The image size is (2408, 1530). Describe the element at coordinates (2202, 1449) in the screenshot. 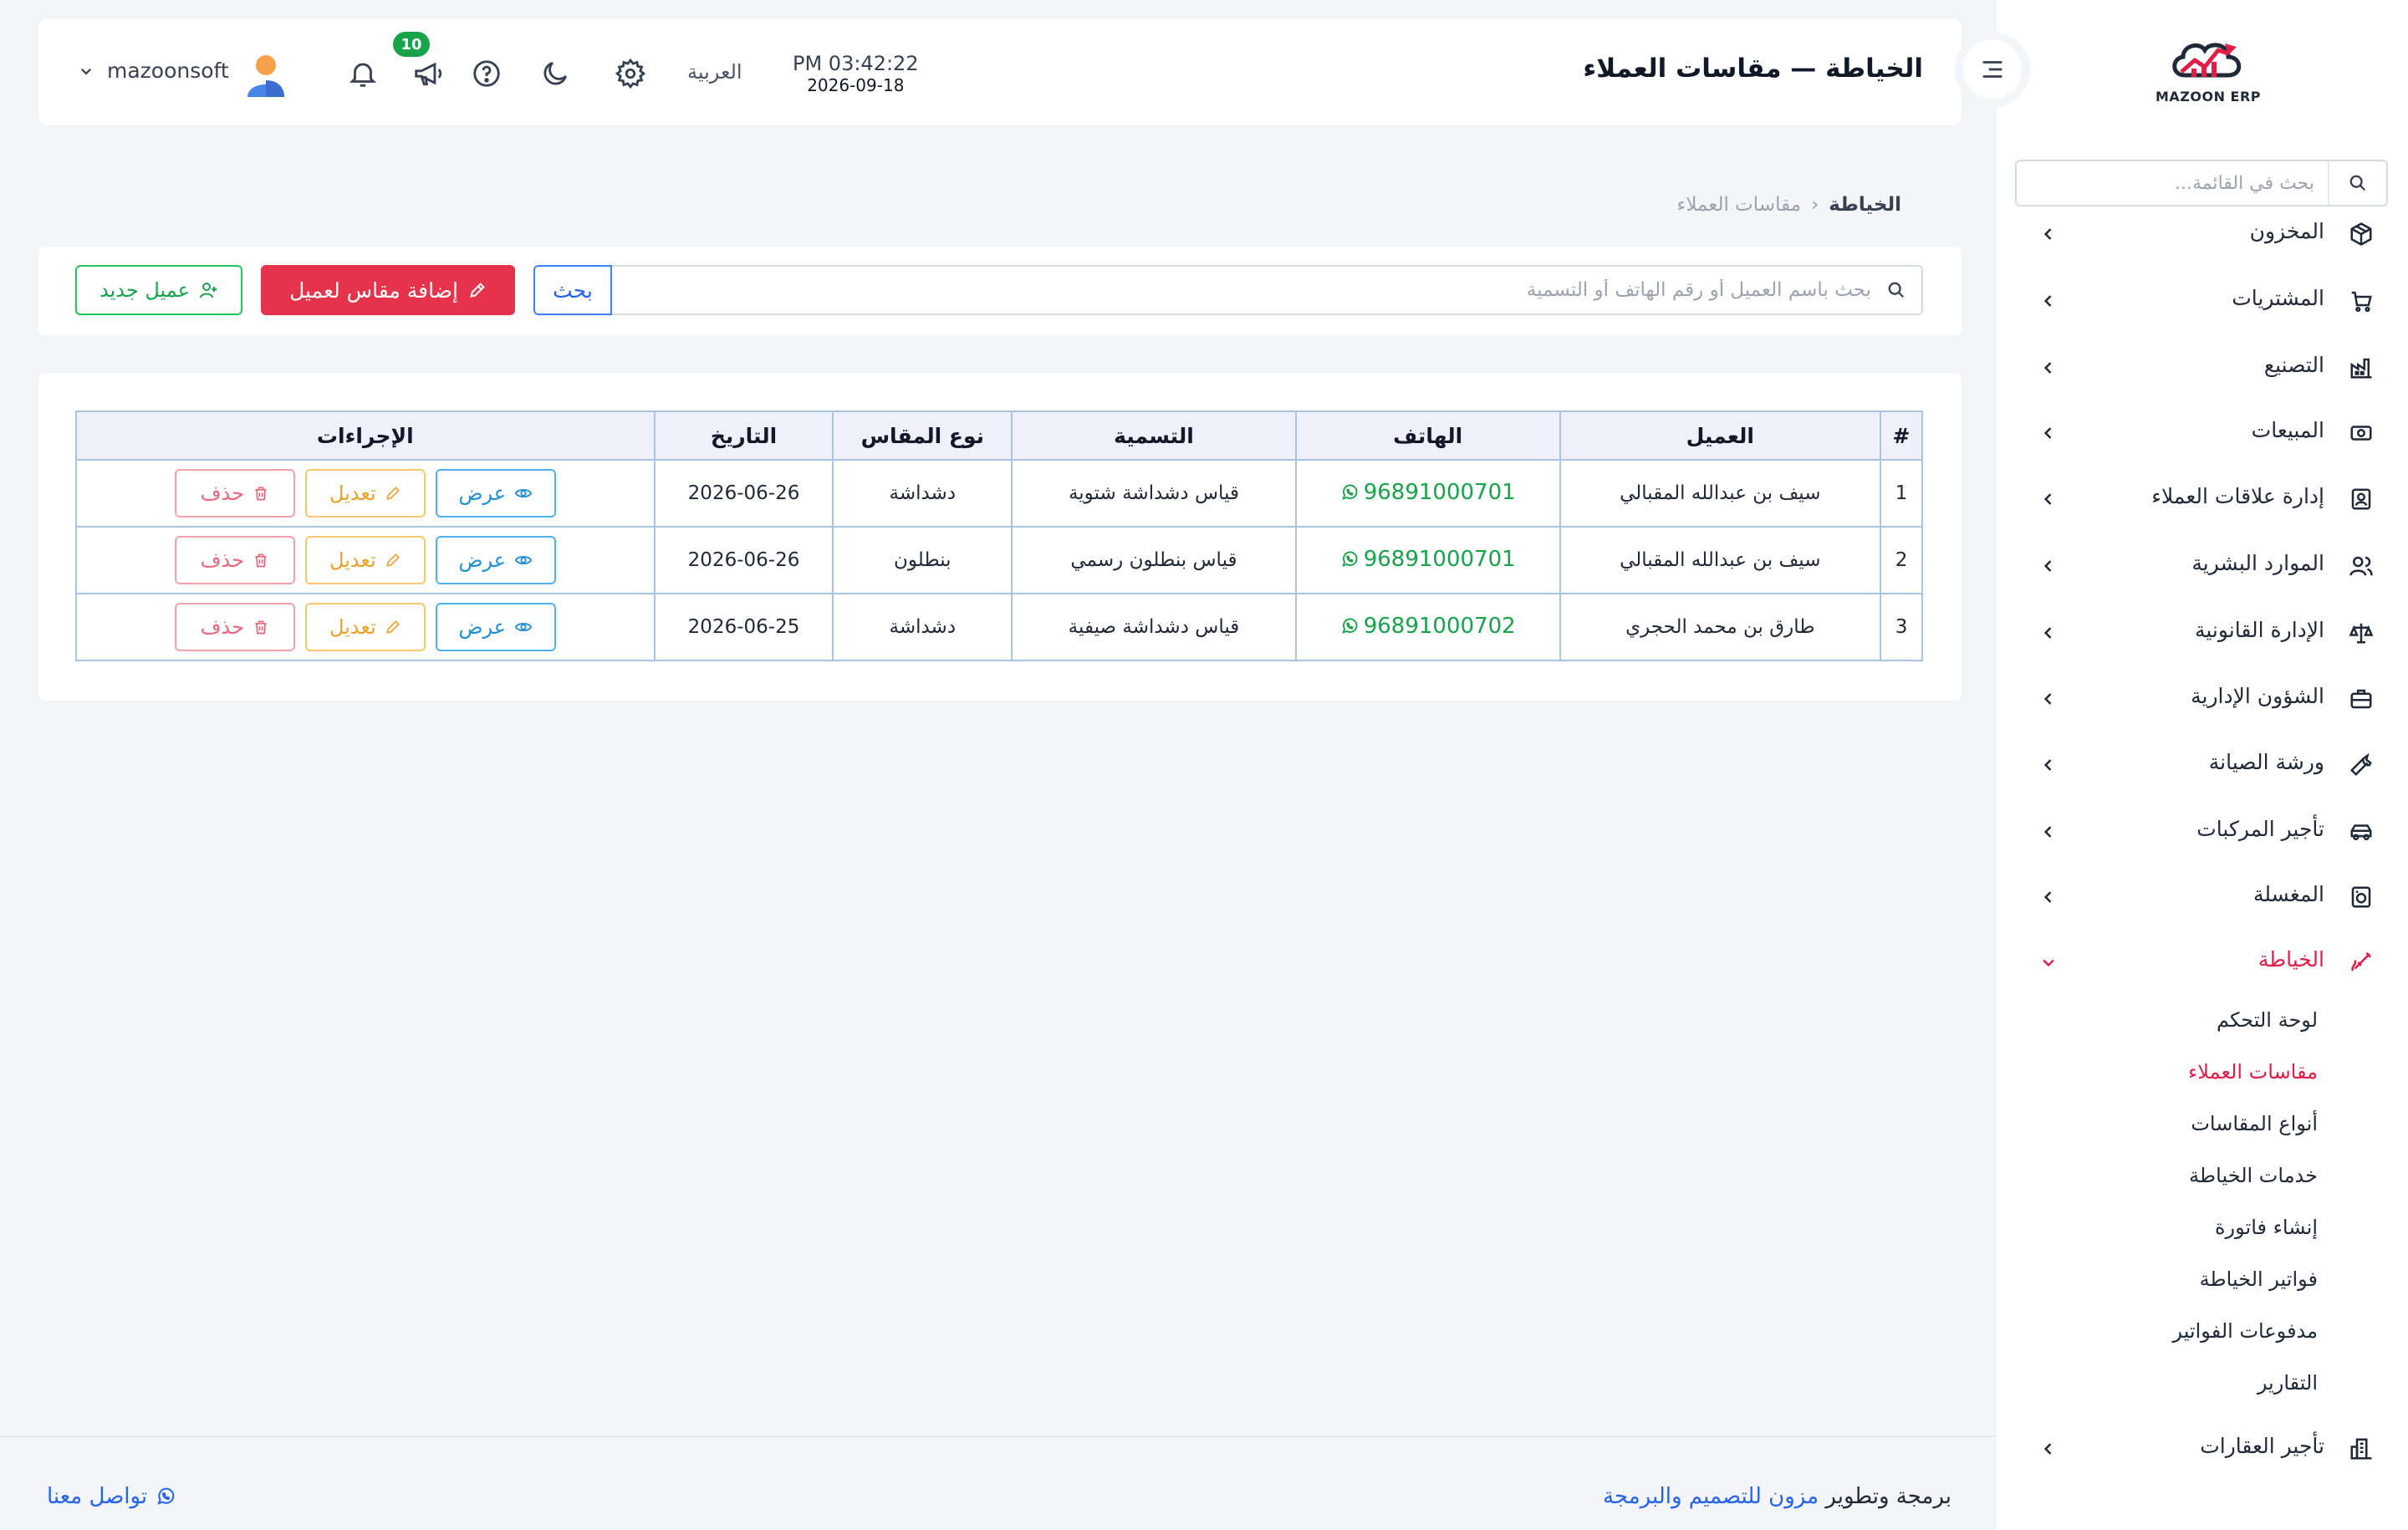

I see `sidebar-item-real-estate: تأجير العقارات` at that location.